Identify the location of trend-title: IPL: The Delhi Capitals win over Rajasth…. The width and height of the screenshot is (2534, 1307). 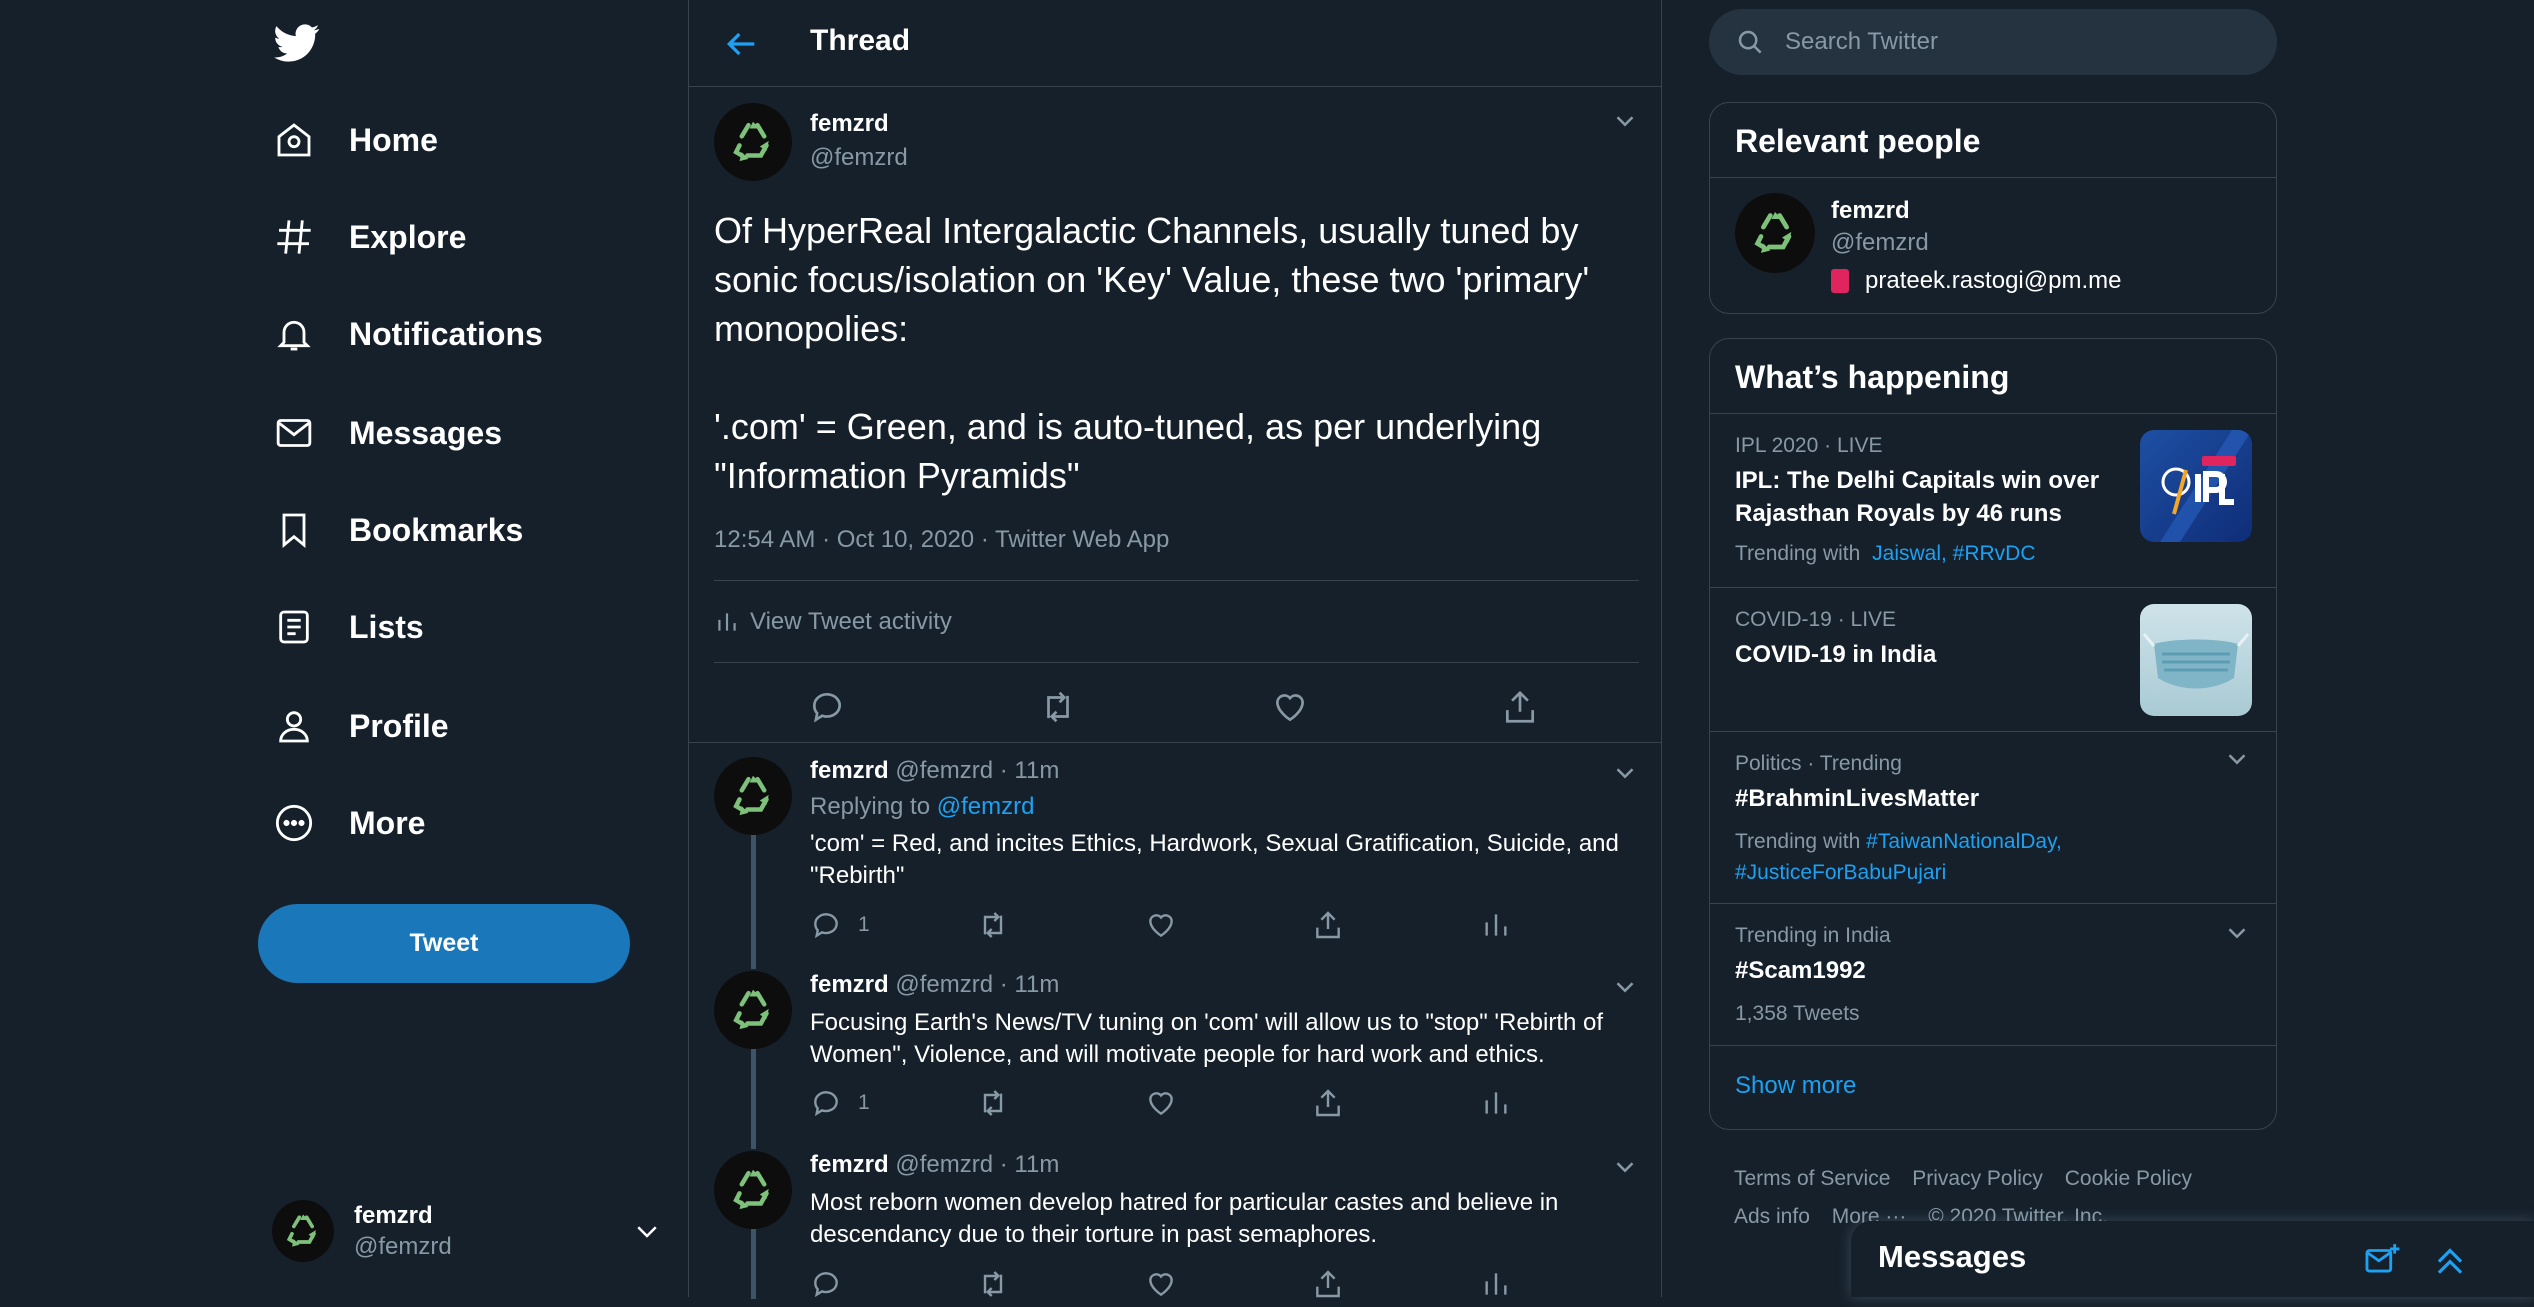
(1917, 497).